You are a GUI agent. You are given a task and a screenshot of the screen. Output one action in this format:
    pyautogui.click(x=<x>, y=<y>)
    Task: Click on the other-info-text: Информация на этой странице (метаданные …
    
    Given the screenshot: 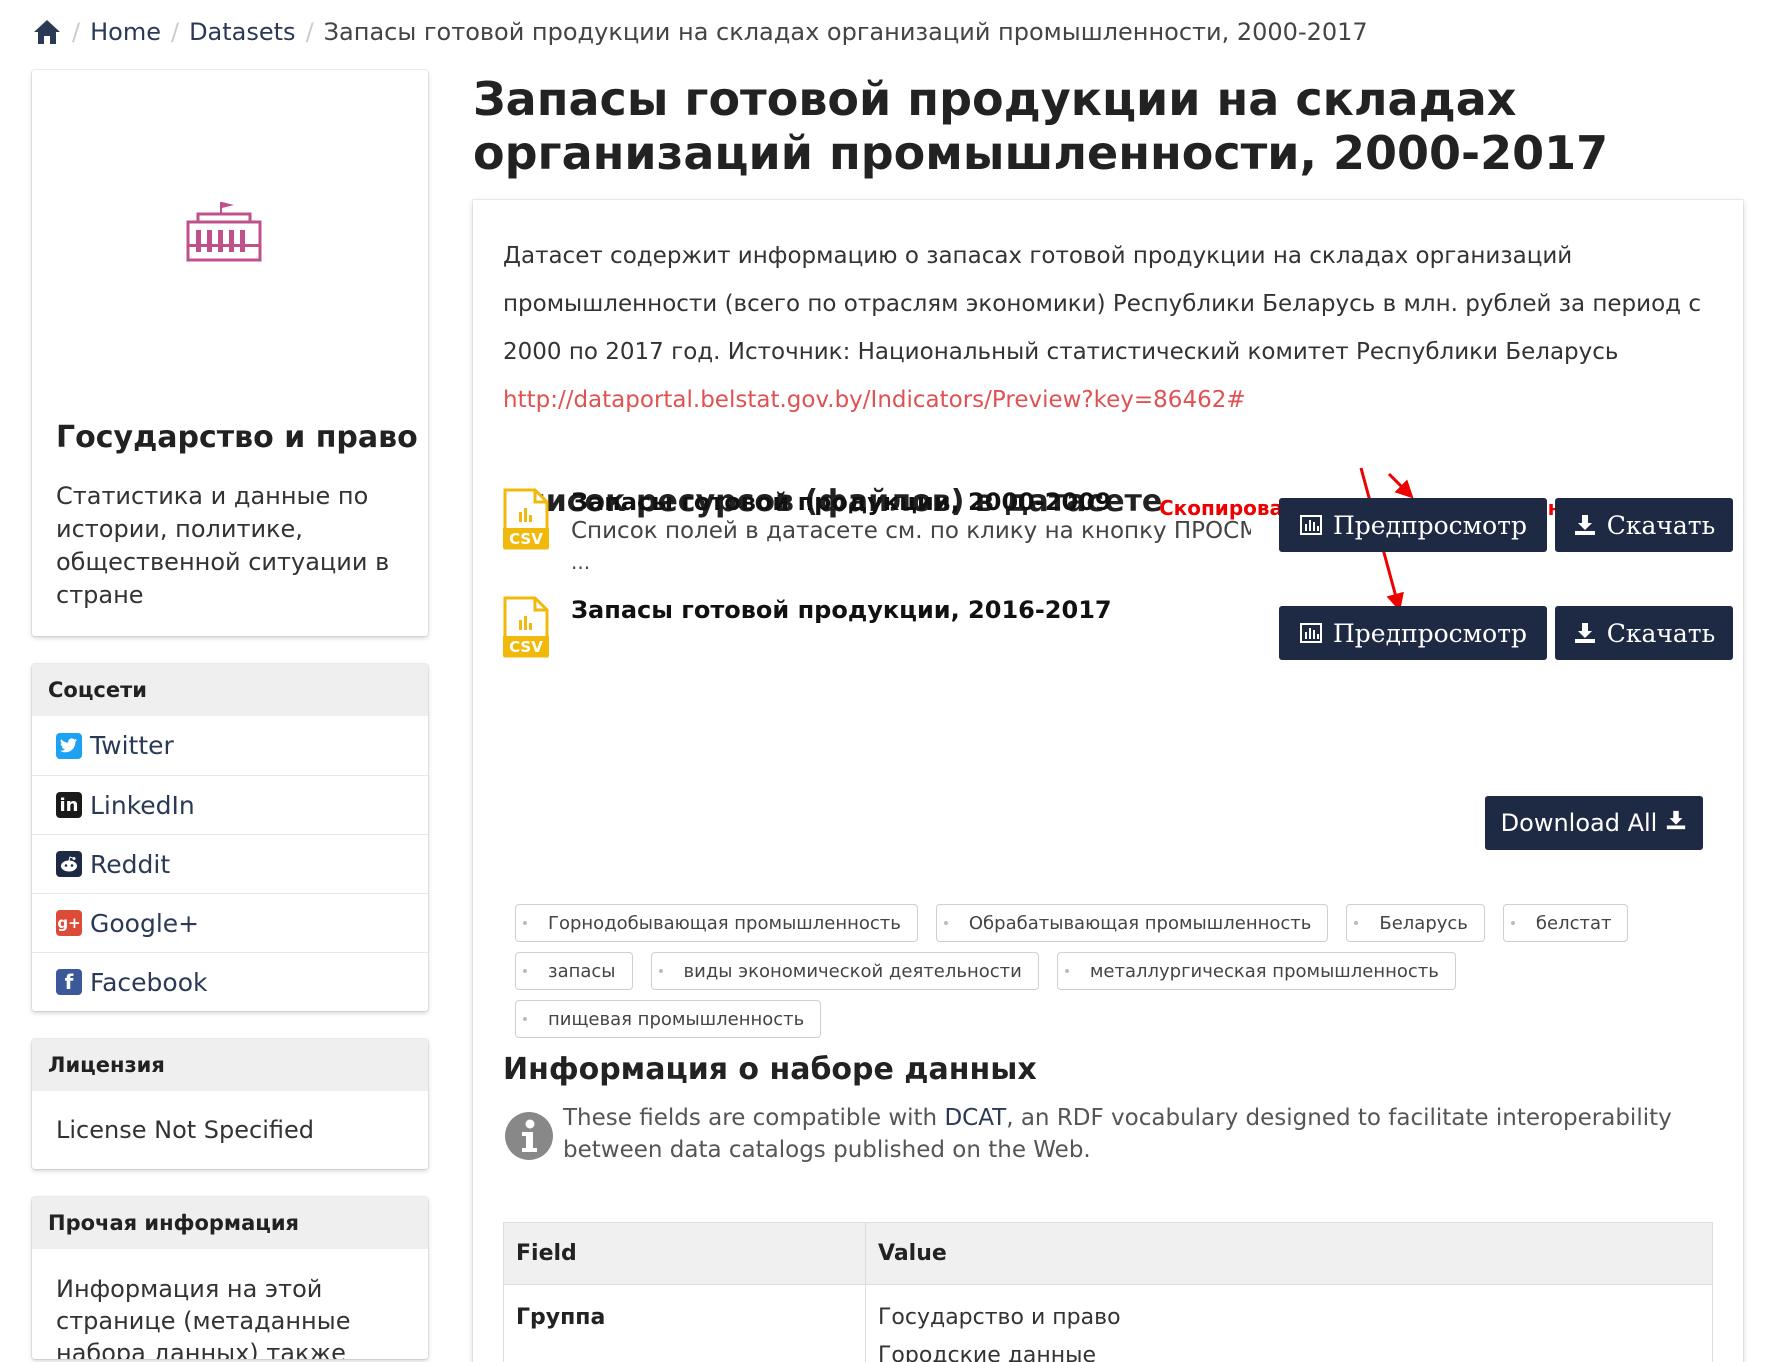 What is the action you would take?
    pyautogui.click(x=203, y=1317)
    